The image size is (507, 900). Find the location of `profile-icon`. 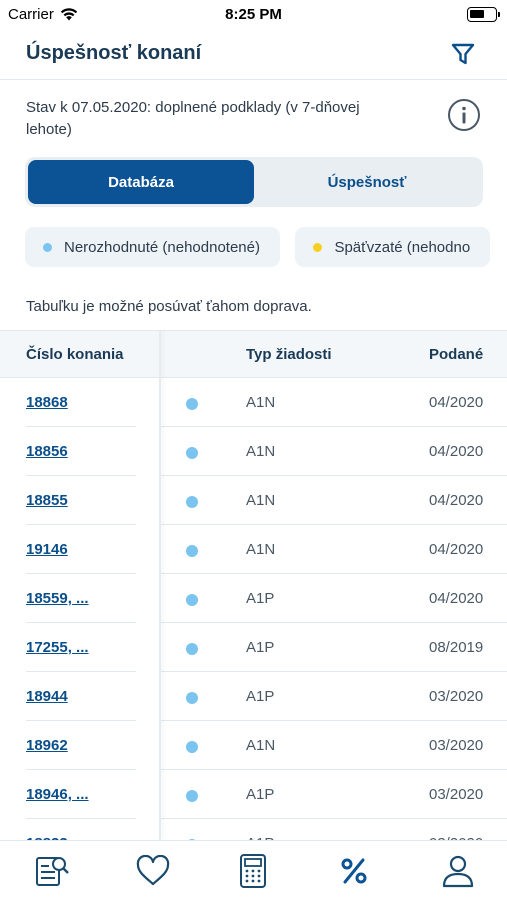

profile-icon is located at coordinates (458, 871).